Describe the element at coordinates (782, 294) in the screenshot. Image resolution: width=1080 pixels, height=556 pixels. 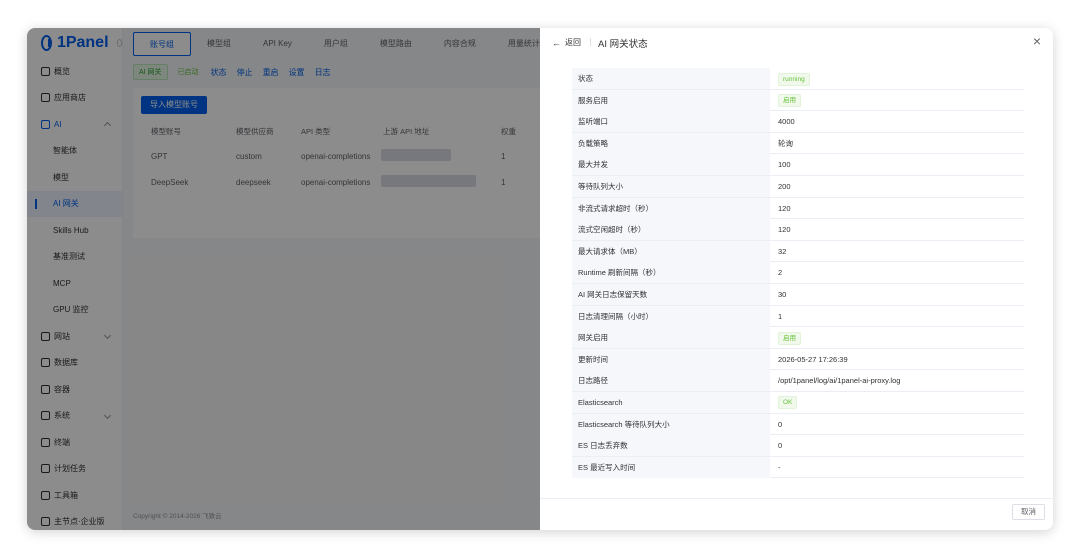
I see `status-value: 30` at that location.